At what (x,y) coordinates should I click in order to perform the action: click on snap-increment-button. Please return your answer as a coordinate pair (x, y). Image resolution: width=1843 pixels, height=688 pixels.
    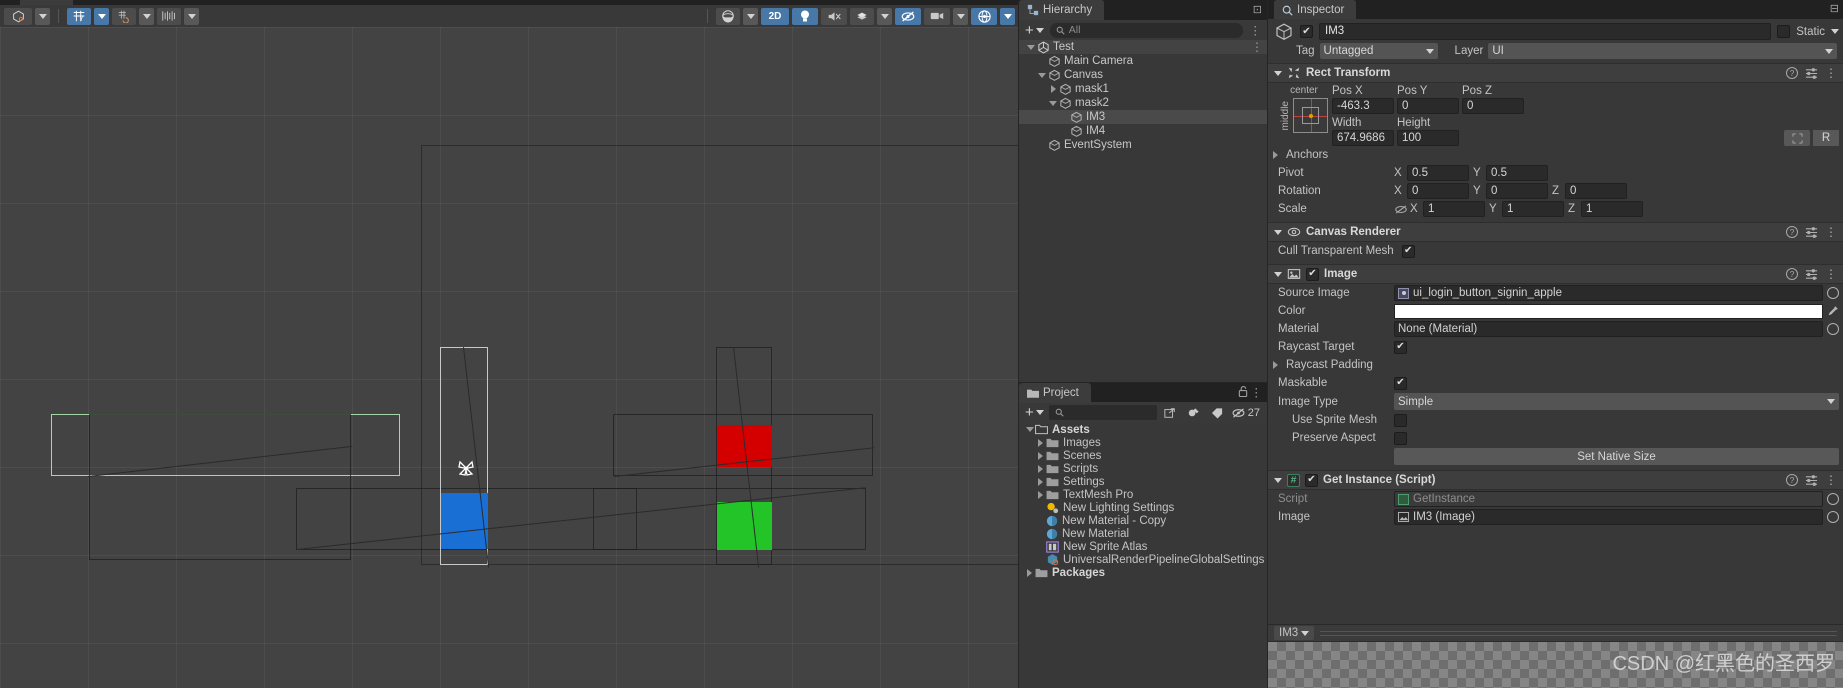
    Looking at the image, I should click on (124, 16).